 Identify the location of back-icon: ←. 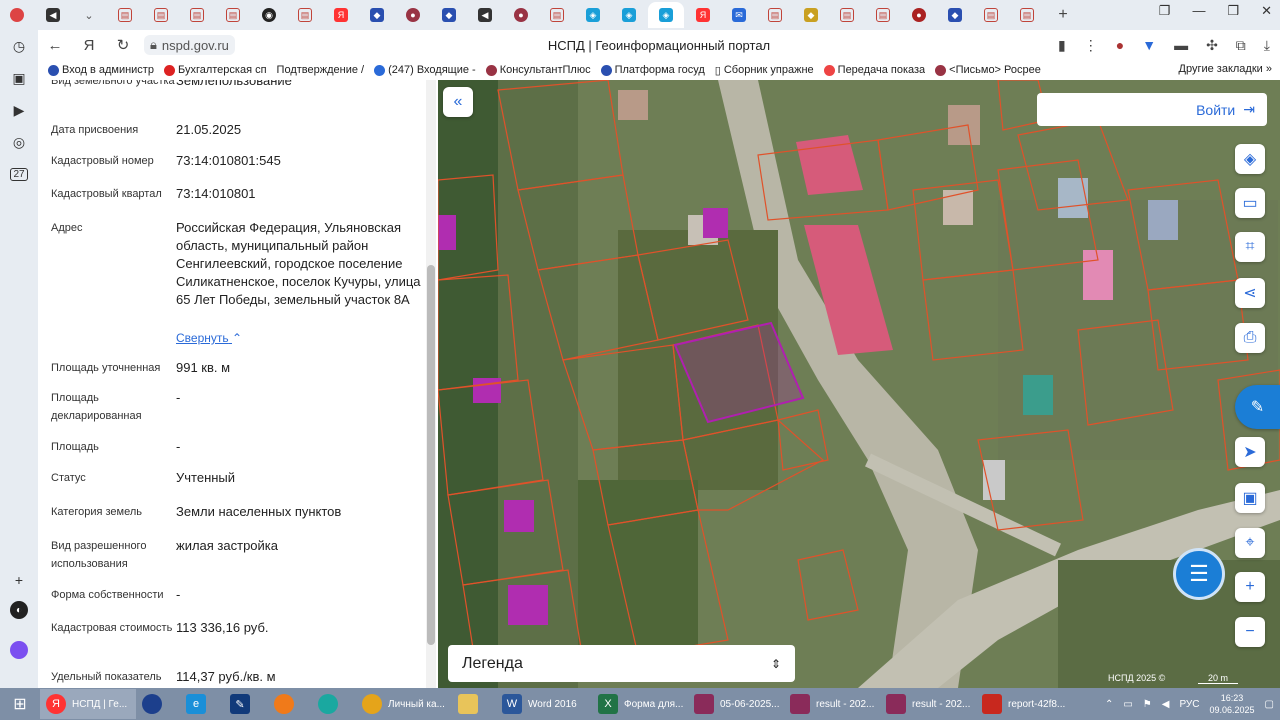
(55, 45).